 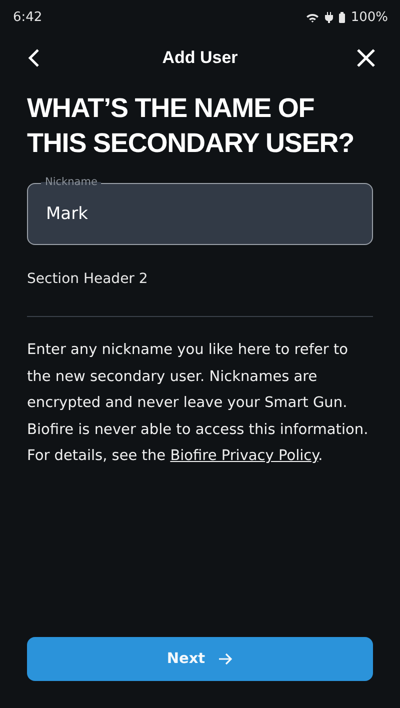 What do you see at coordinates (312, 17) in the screenshot?
I see `wifi-icon` at bounding box center [312, 17].